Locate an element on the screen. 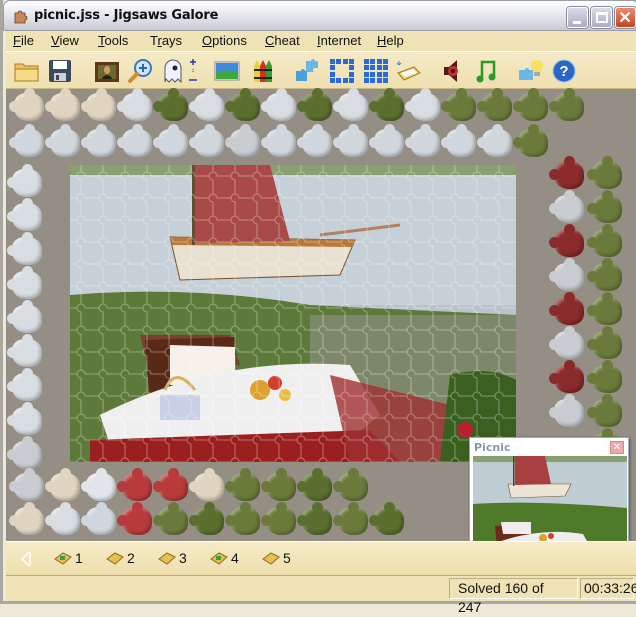  save-button is located at coordinates (60, 71).